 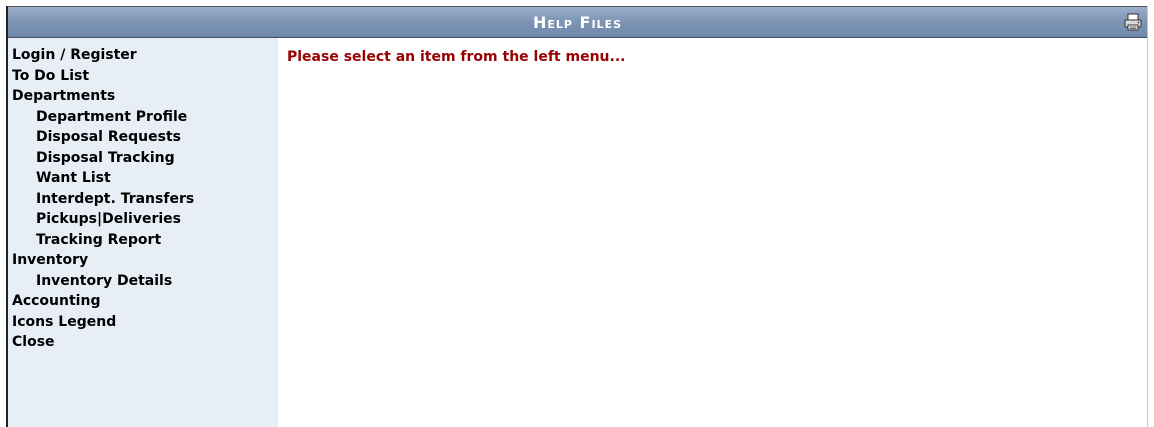 I want to click on printer-icon, so click(x=1133, y=22).